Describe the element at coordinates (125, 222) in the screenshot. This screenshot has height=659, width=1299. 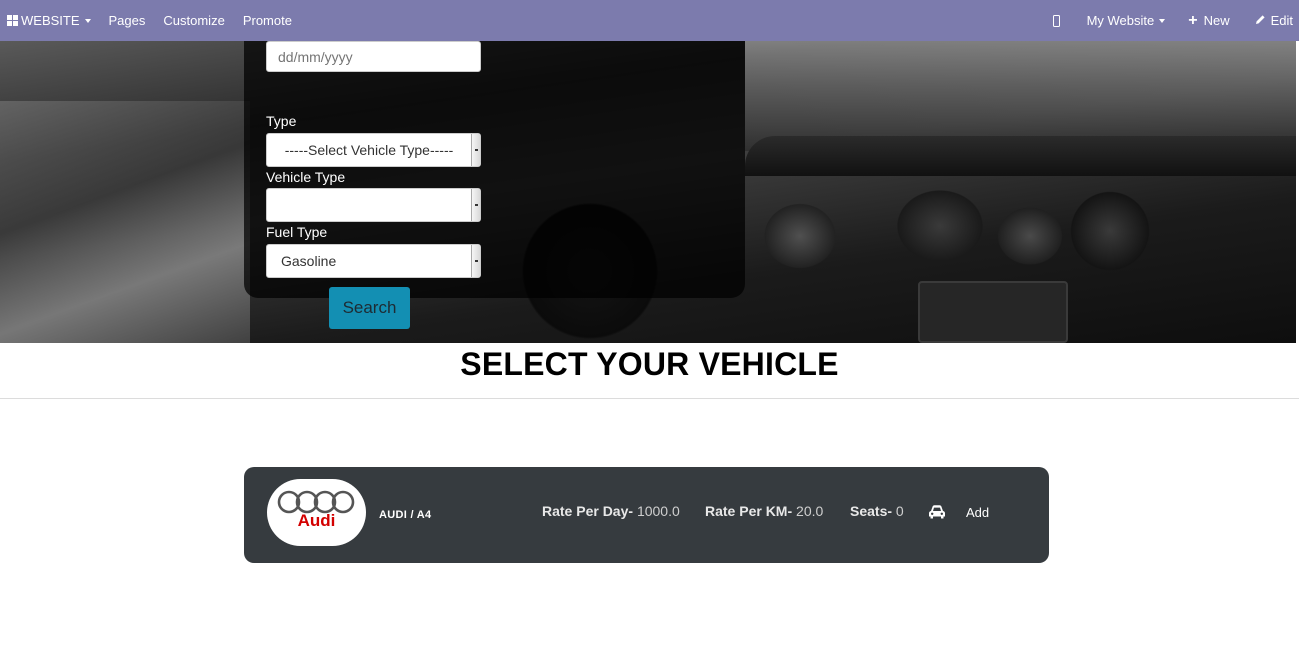
I see `hero-background-door` at that location.